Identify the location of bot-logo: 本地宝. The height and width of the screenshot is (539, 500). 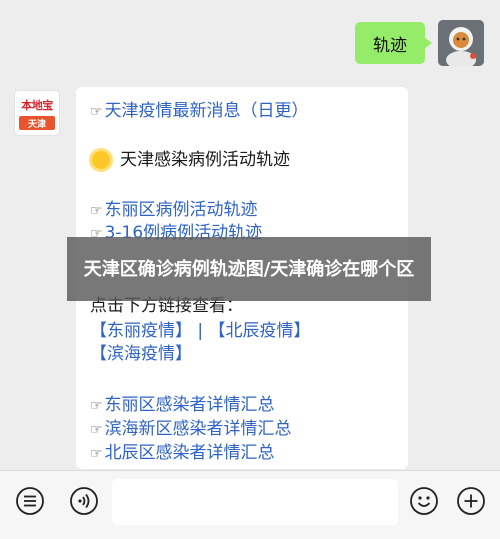
(37, 105).